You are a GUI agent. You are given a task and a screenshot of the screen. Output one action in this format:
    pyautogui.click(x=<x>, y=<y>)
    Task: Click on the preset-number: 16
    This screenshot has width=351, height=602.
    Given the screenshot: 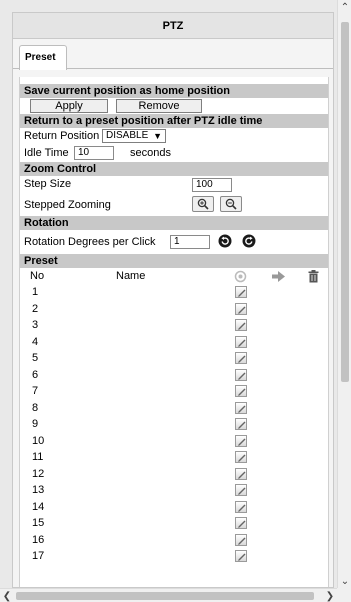 What is the action you would take?
    pyautogui.click(x=38, y=539)
    